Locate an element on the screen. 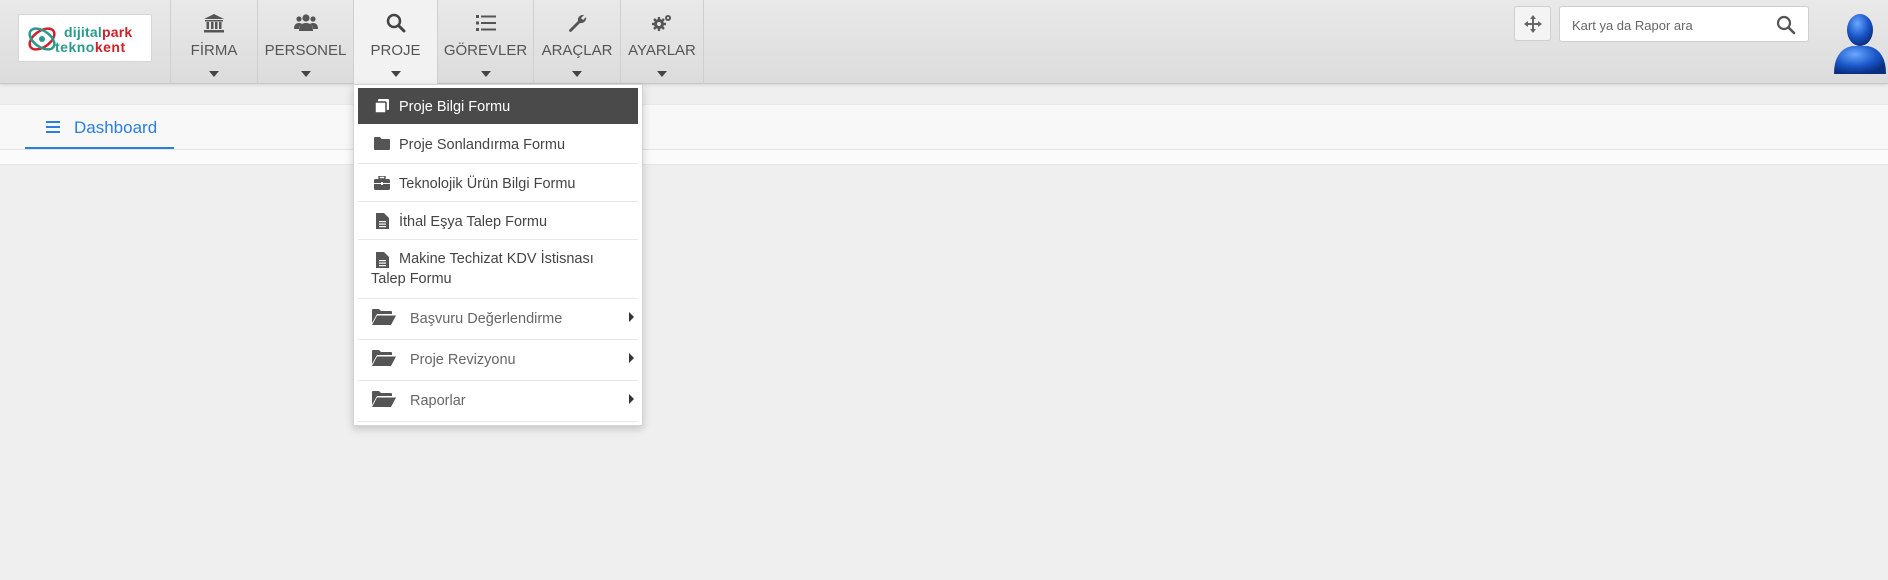  menu-item-label: Proje Bilgi Formu is located at coordinates (455, 107).